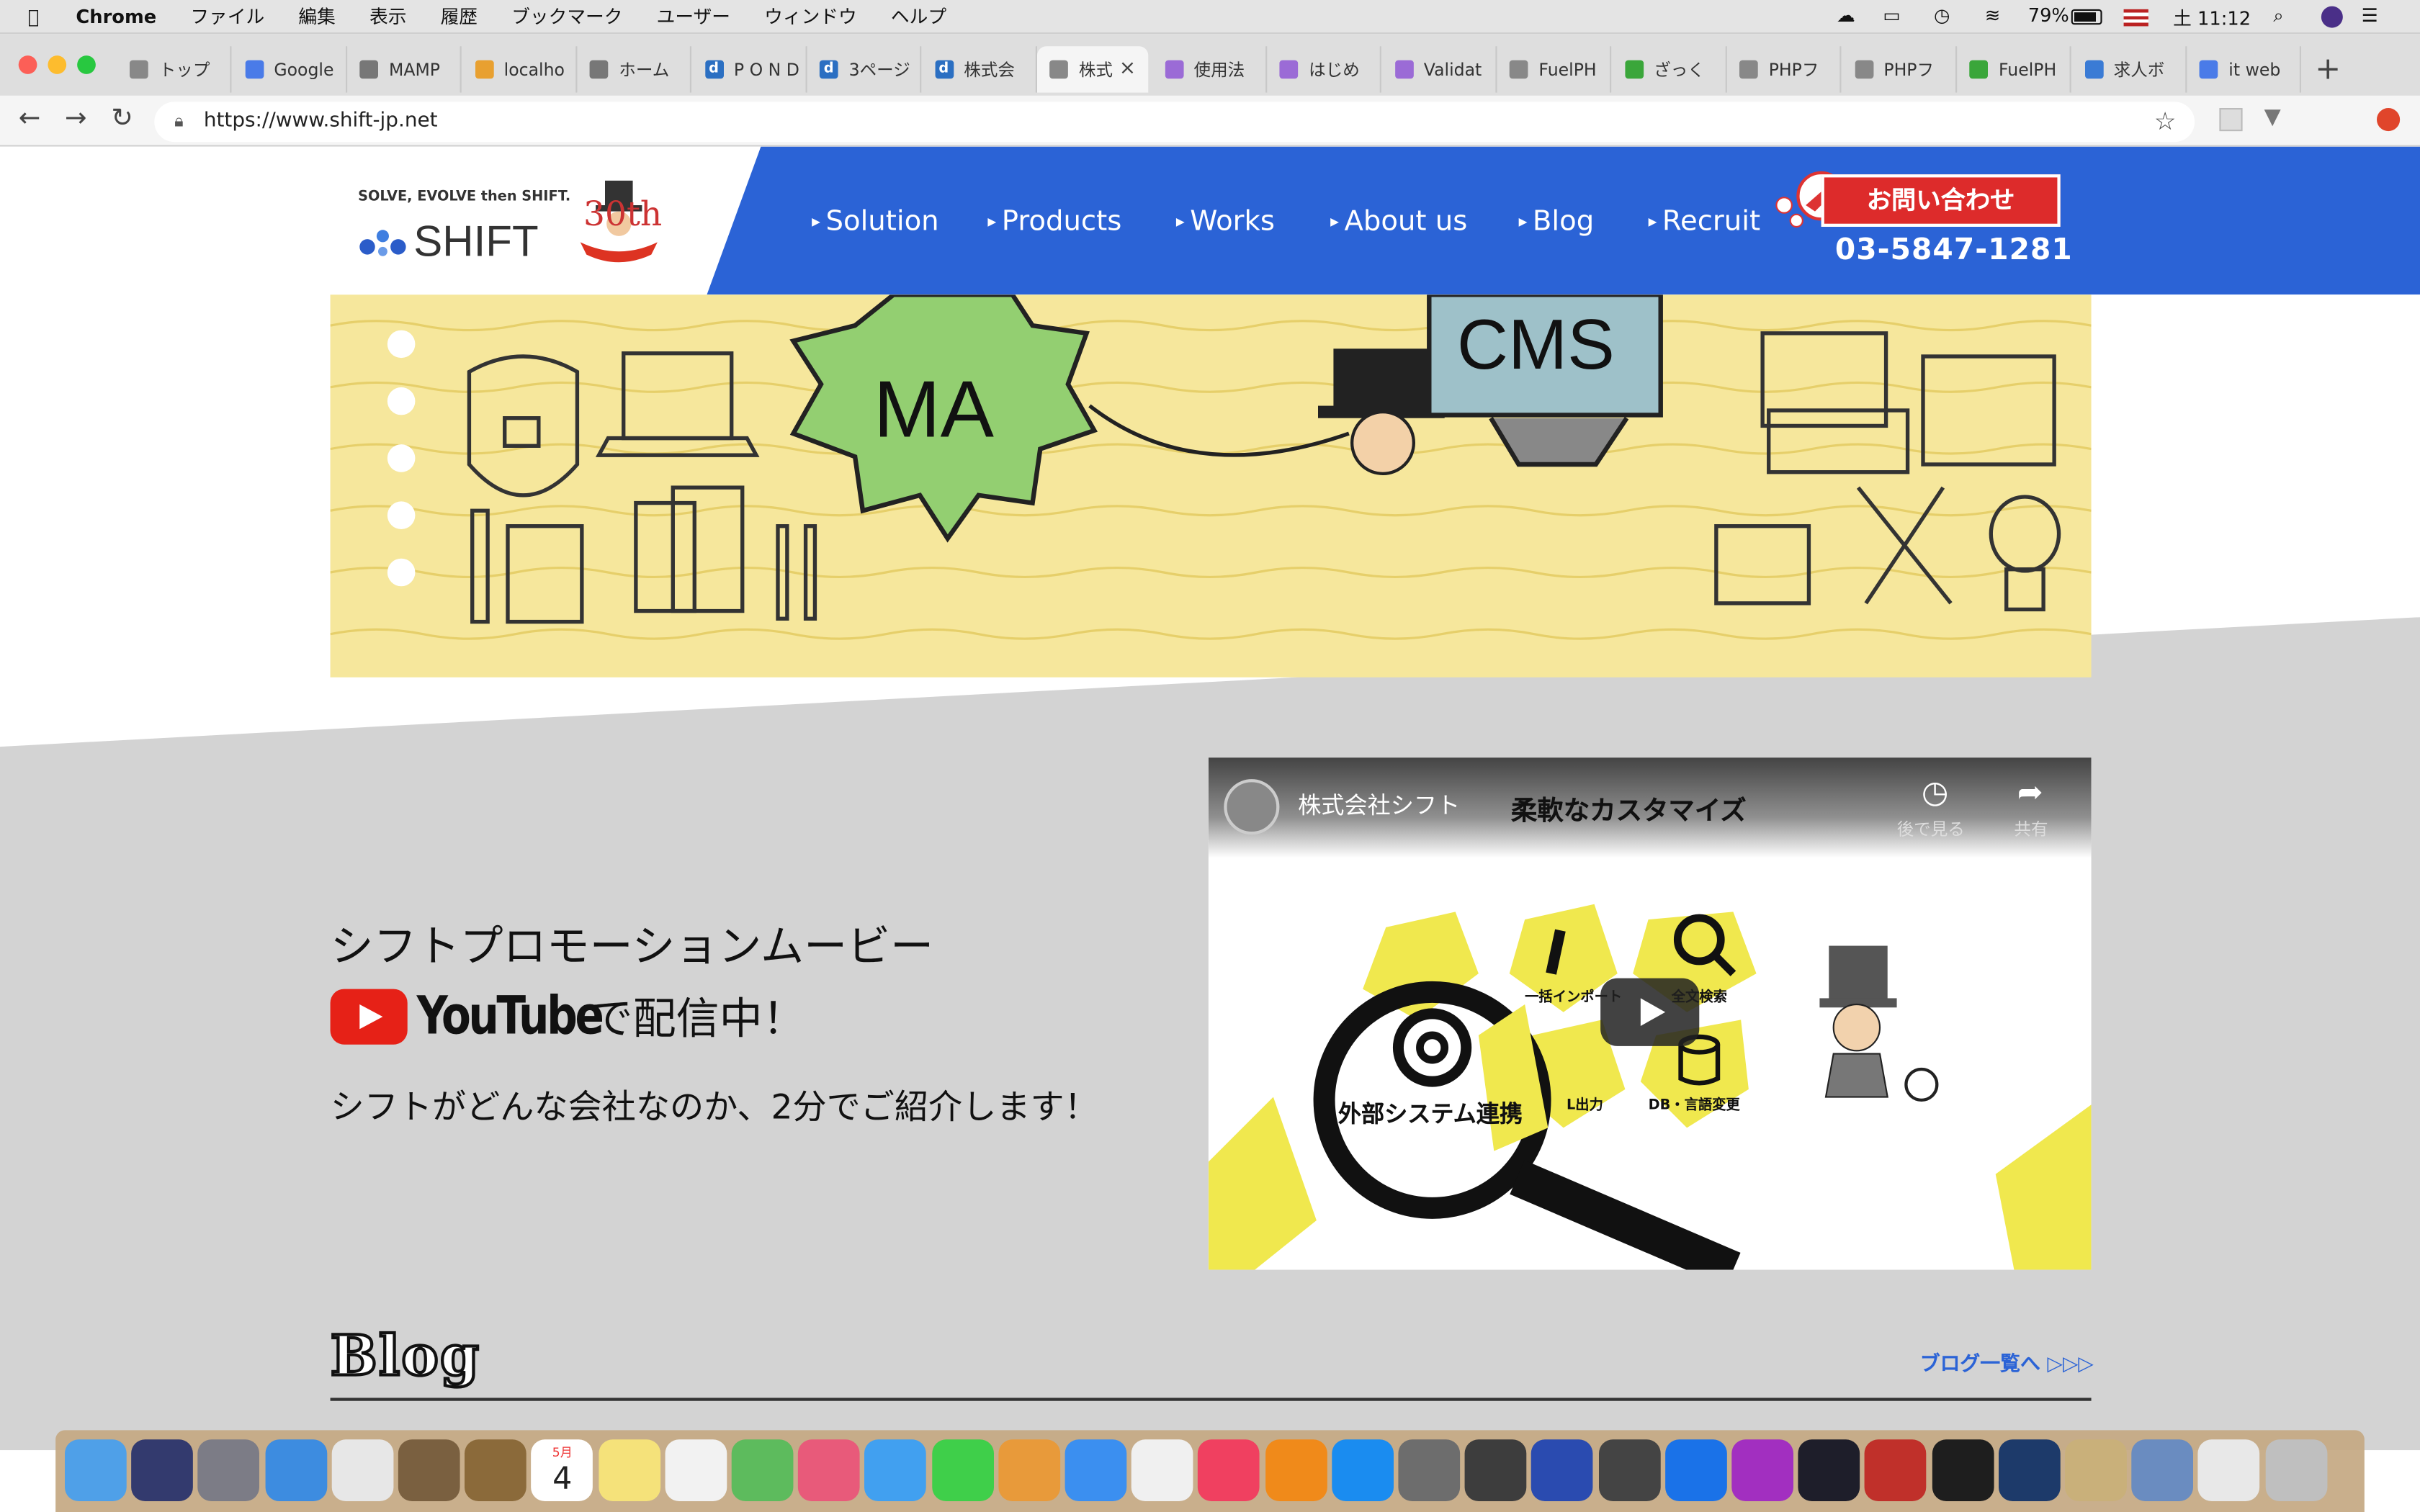  What do you see at coordinates (634, 69) in the screenshot?
I see `tab-4: ホーム` at bounding box center [634, 69].